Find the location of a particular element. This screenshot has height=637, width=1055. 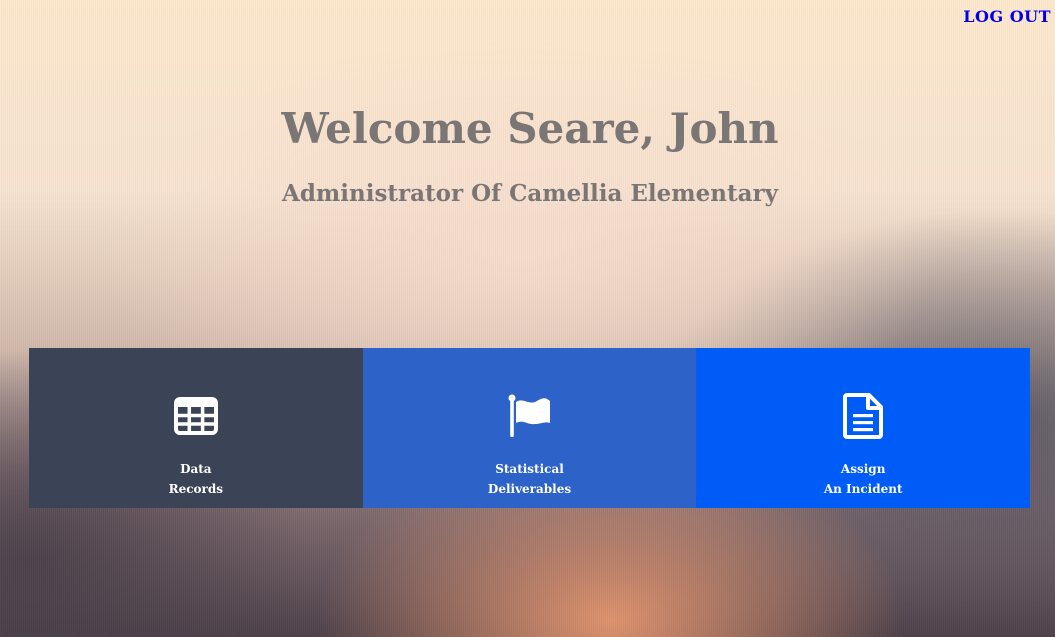

data-records-tile: Data Records is located at coordinates (196, 428).